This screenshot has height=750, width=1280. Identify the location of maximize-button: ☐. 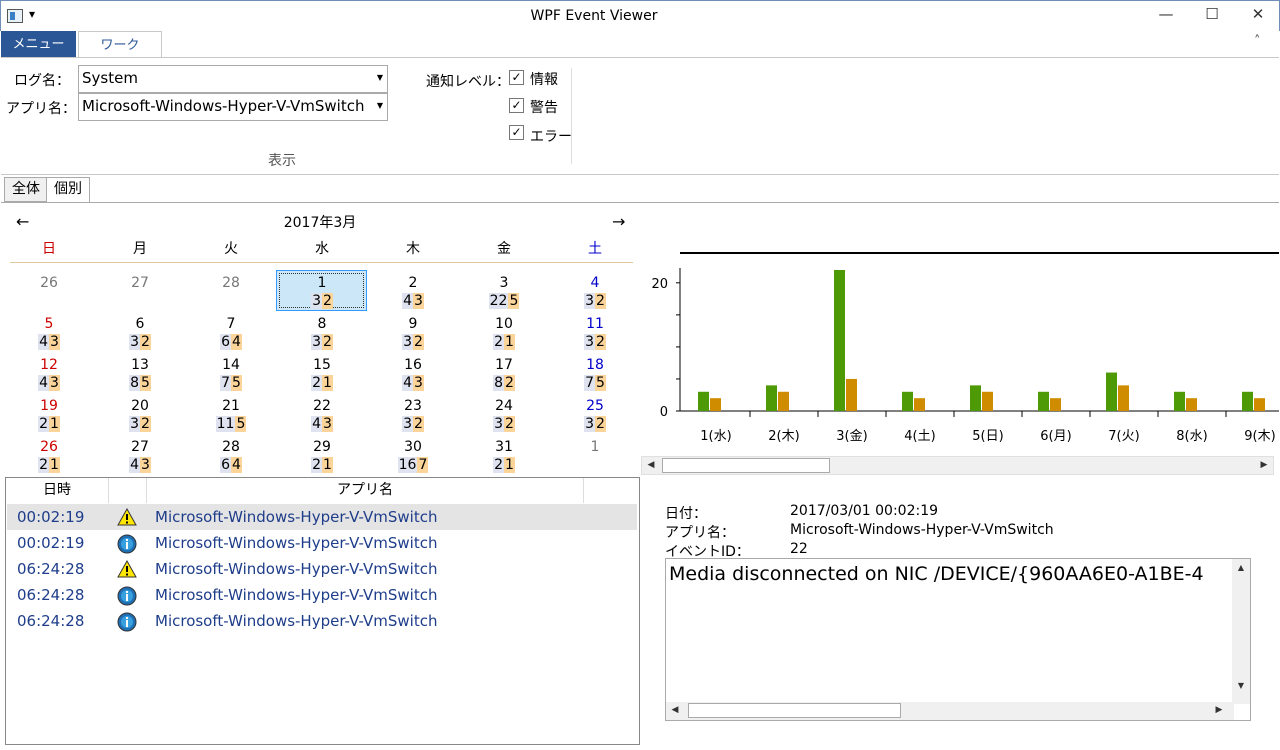
(1212, 16).